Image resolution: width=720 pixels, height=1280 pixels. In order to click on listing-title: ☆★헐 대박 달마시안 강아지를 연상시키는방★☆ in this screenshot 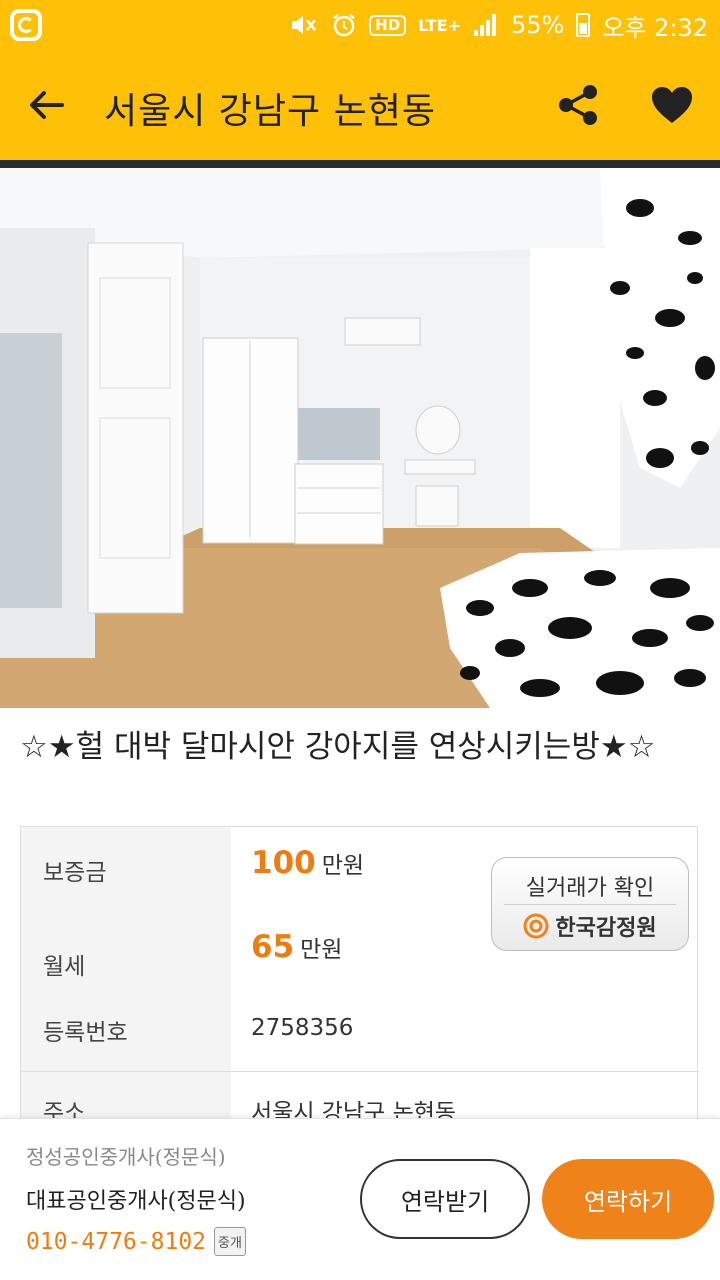, I will do `click(338, 747)`.